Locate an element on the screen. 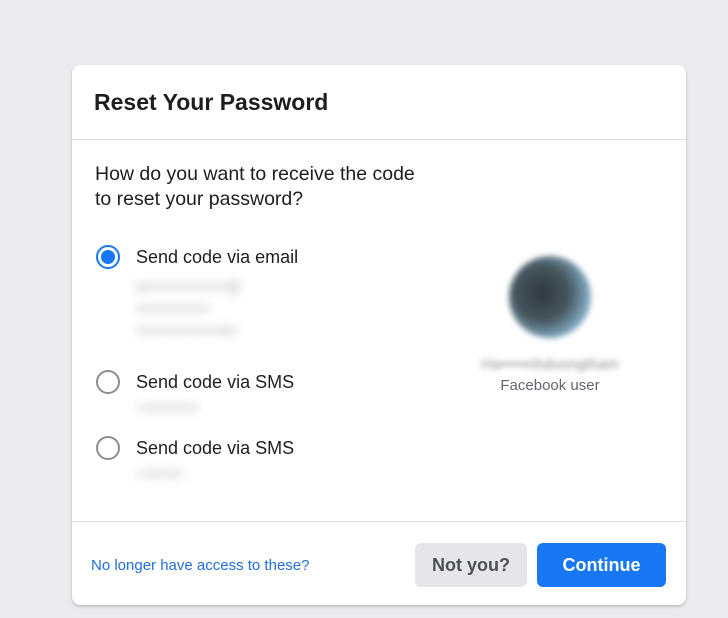 The image size is (728, 618). profile-name: Ha•••••nhduongtham is located at coordinates (550, 364).